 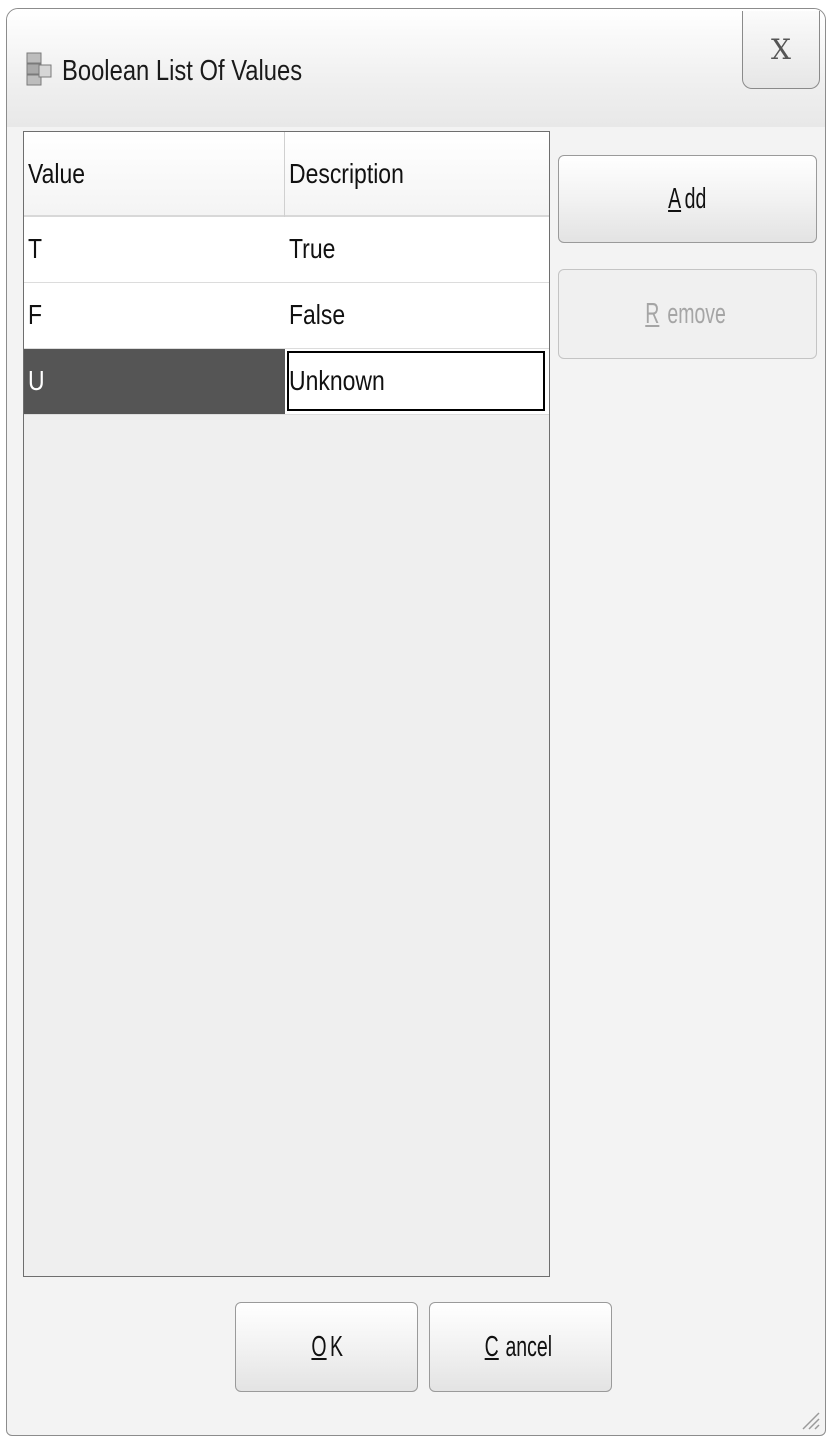 What do you see at coordinates (286, 382) in the screenshot?
I see `table-row-selected: U Unknown` at bounding box center [286, 382].